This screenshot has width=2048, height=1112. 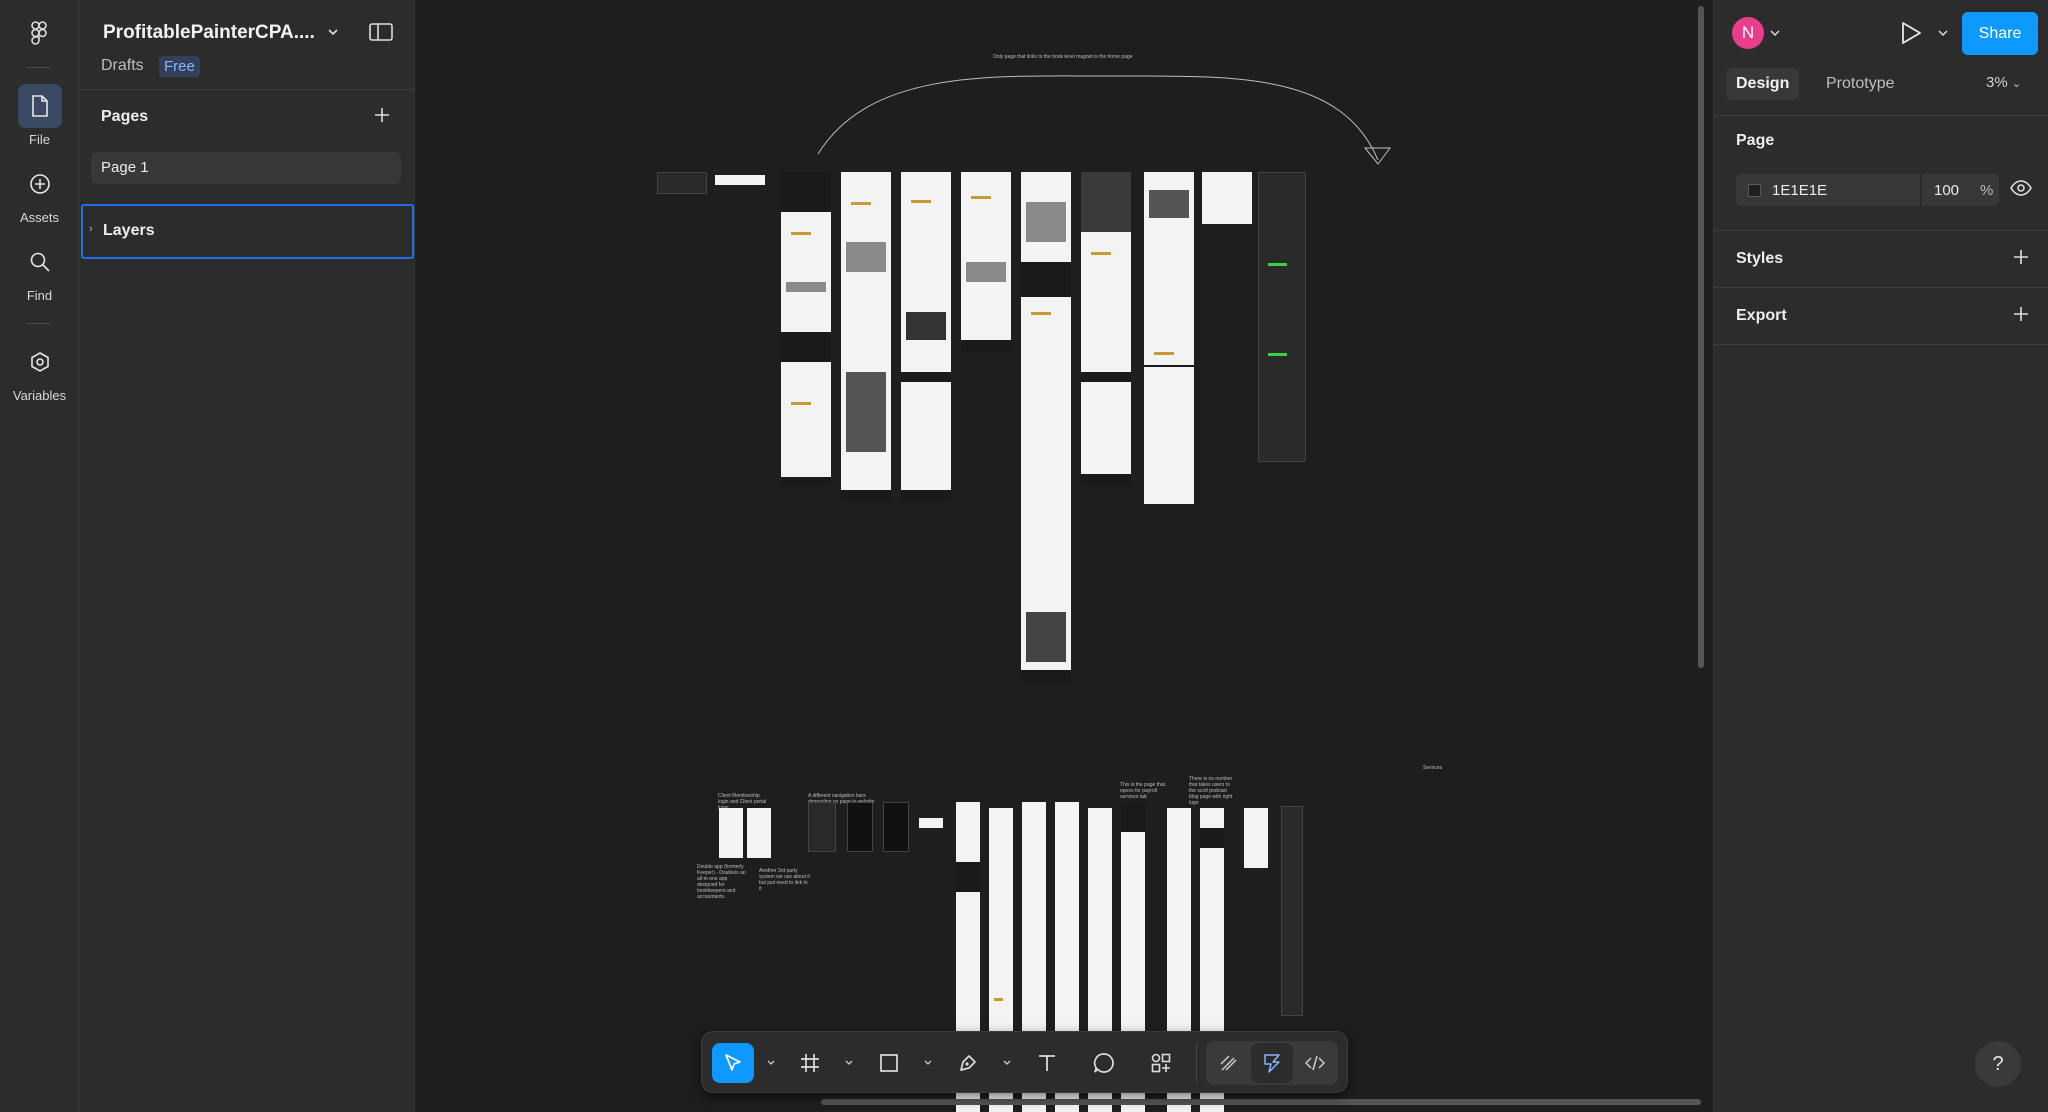 What do you see at coordinates (39, 217) in the screenshot?
I see `rail-item-label: Assets` at bounding box center [39, 217].